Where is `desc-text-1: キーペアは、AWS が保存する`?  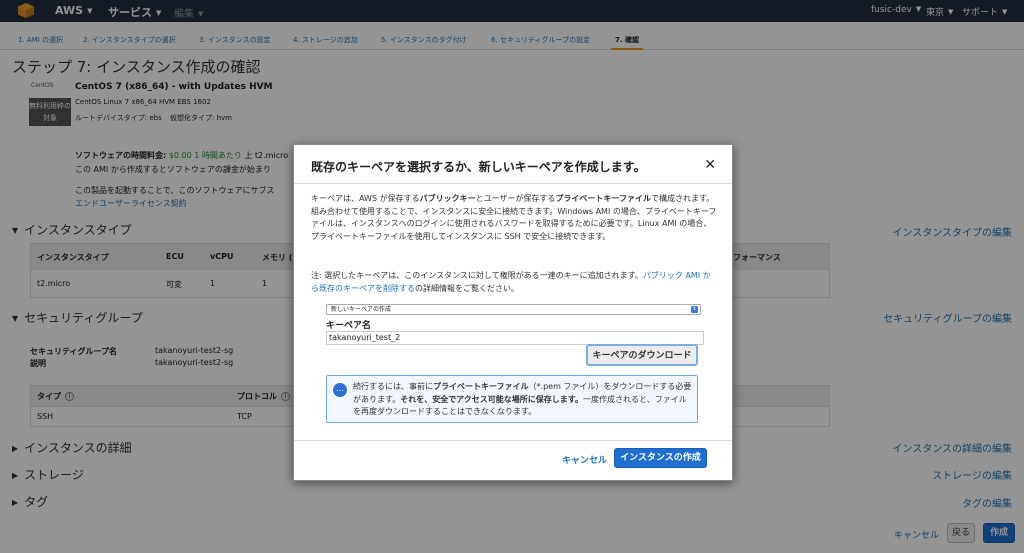
desc-text-1: キーペアは、AWS が保存する is located at coordinates (365, 198).